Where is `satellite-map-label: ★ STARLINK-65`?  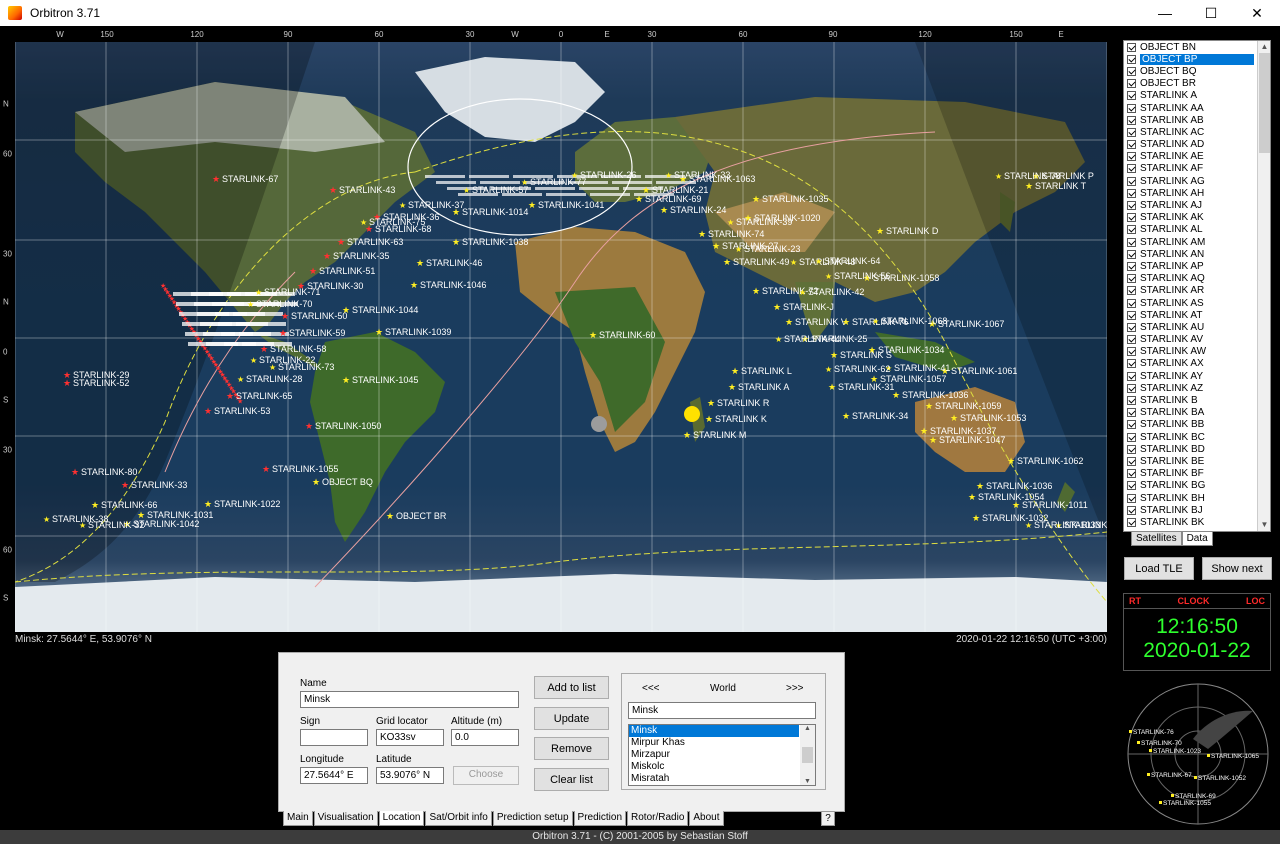 satellite-map-label: ★ STARLINK-65 is located at coordinates (259, 396).